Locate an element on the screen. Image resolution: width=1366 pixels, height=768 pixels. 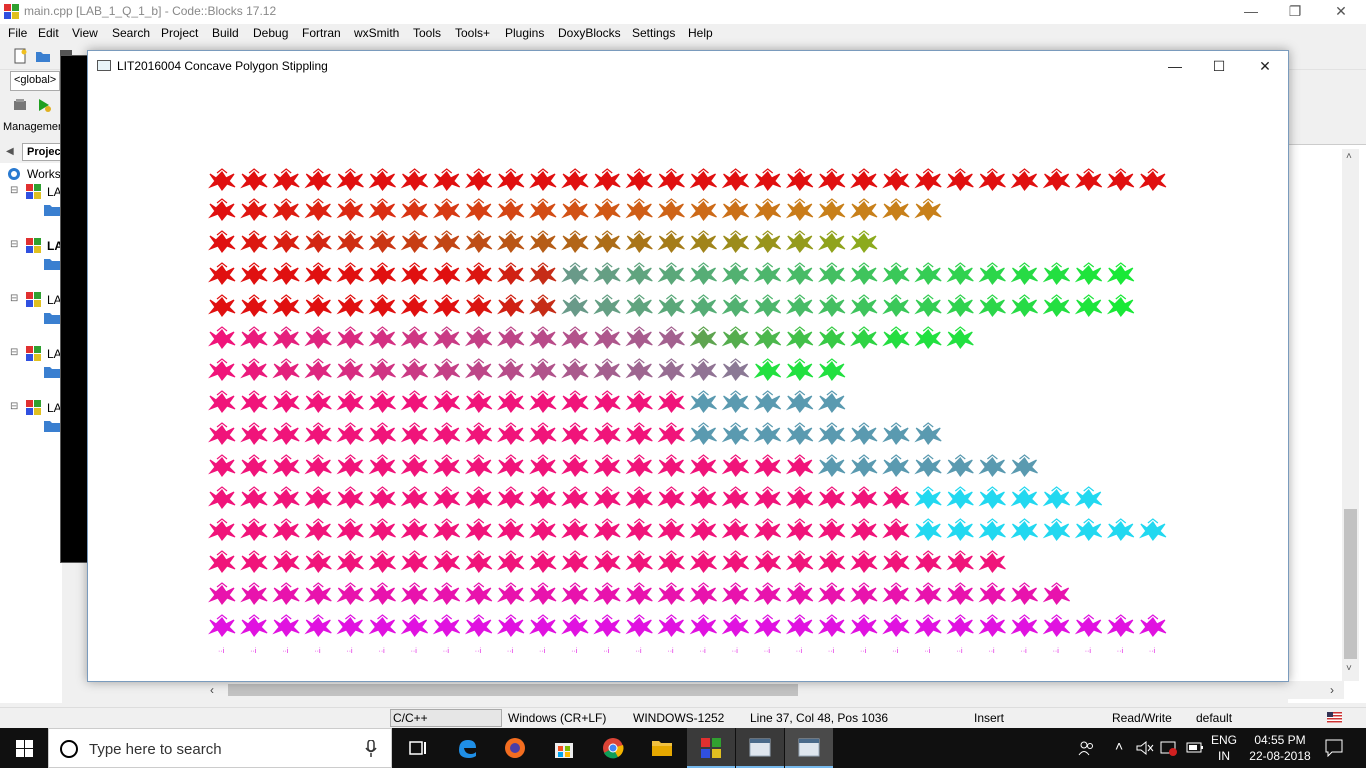
people-icon is located at coordinates (1087, 748).